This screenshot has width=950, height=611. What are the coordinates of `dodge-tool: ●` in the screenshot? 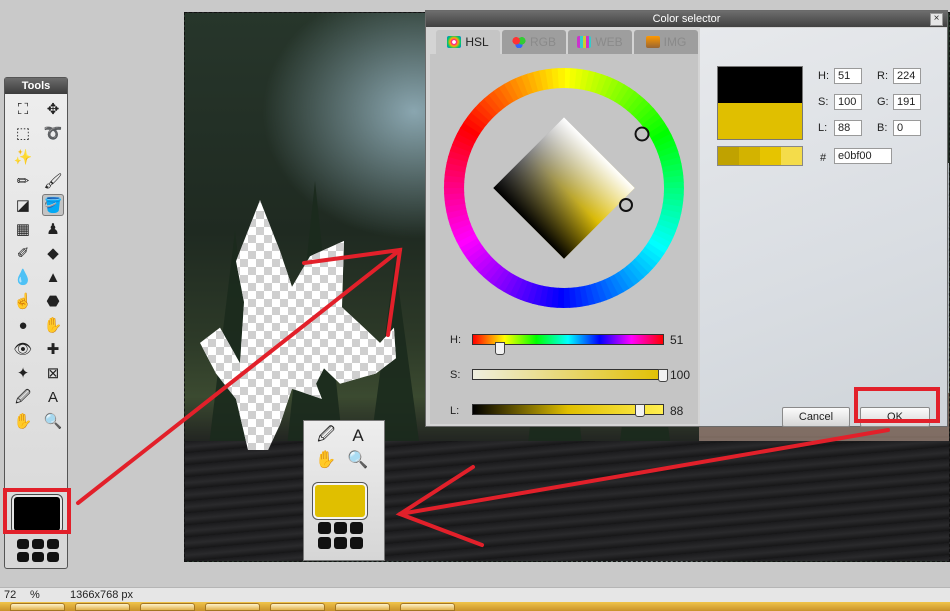 It's located at (23, 325).